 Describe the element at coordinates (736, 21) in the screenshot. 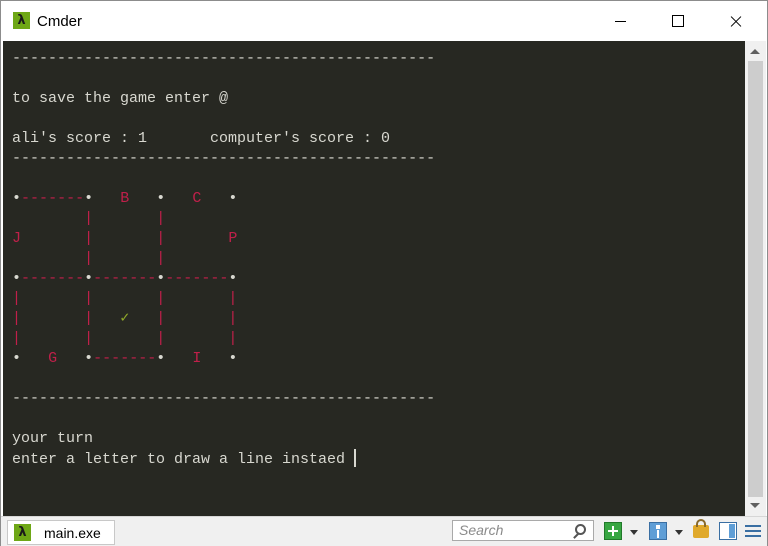

I see `close-button` at that location.